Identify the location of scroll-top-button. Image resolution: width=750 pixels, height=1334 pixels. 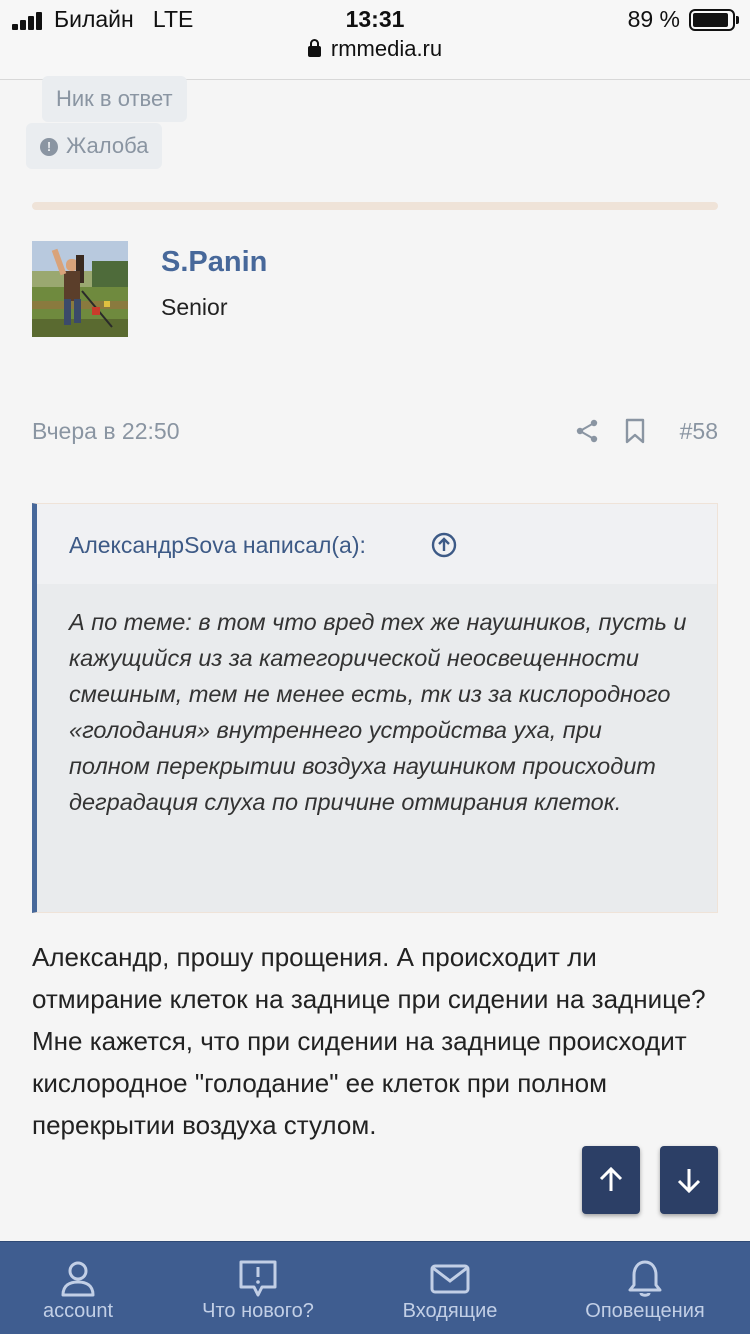
(611, 1180).